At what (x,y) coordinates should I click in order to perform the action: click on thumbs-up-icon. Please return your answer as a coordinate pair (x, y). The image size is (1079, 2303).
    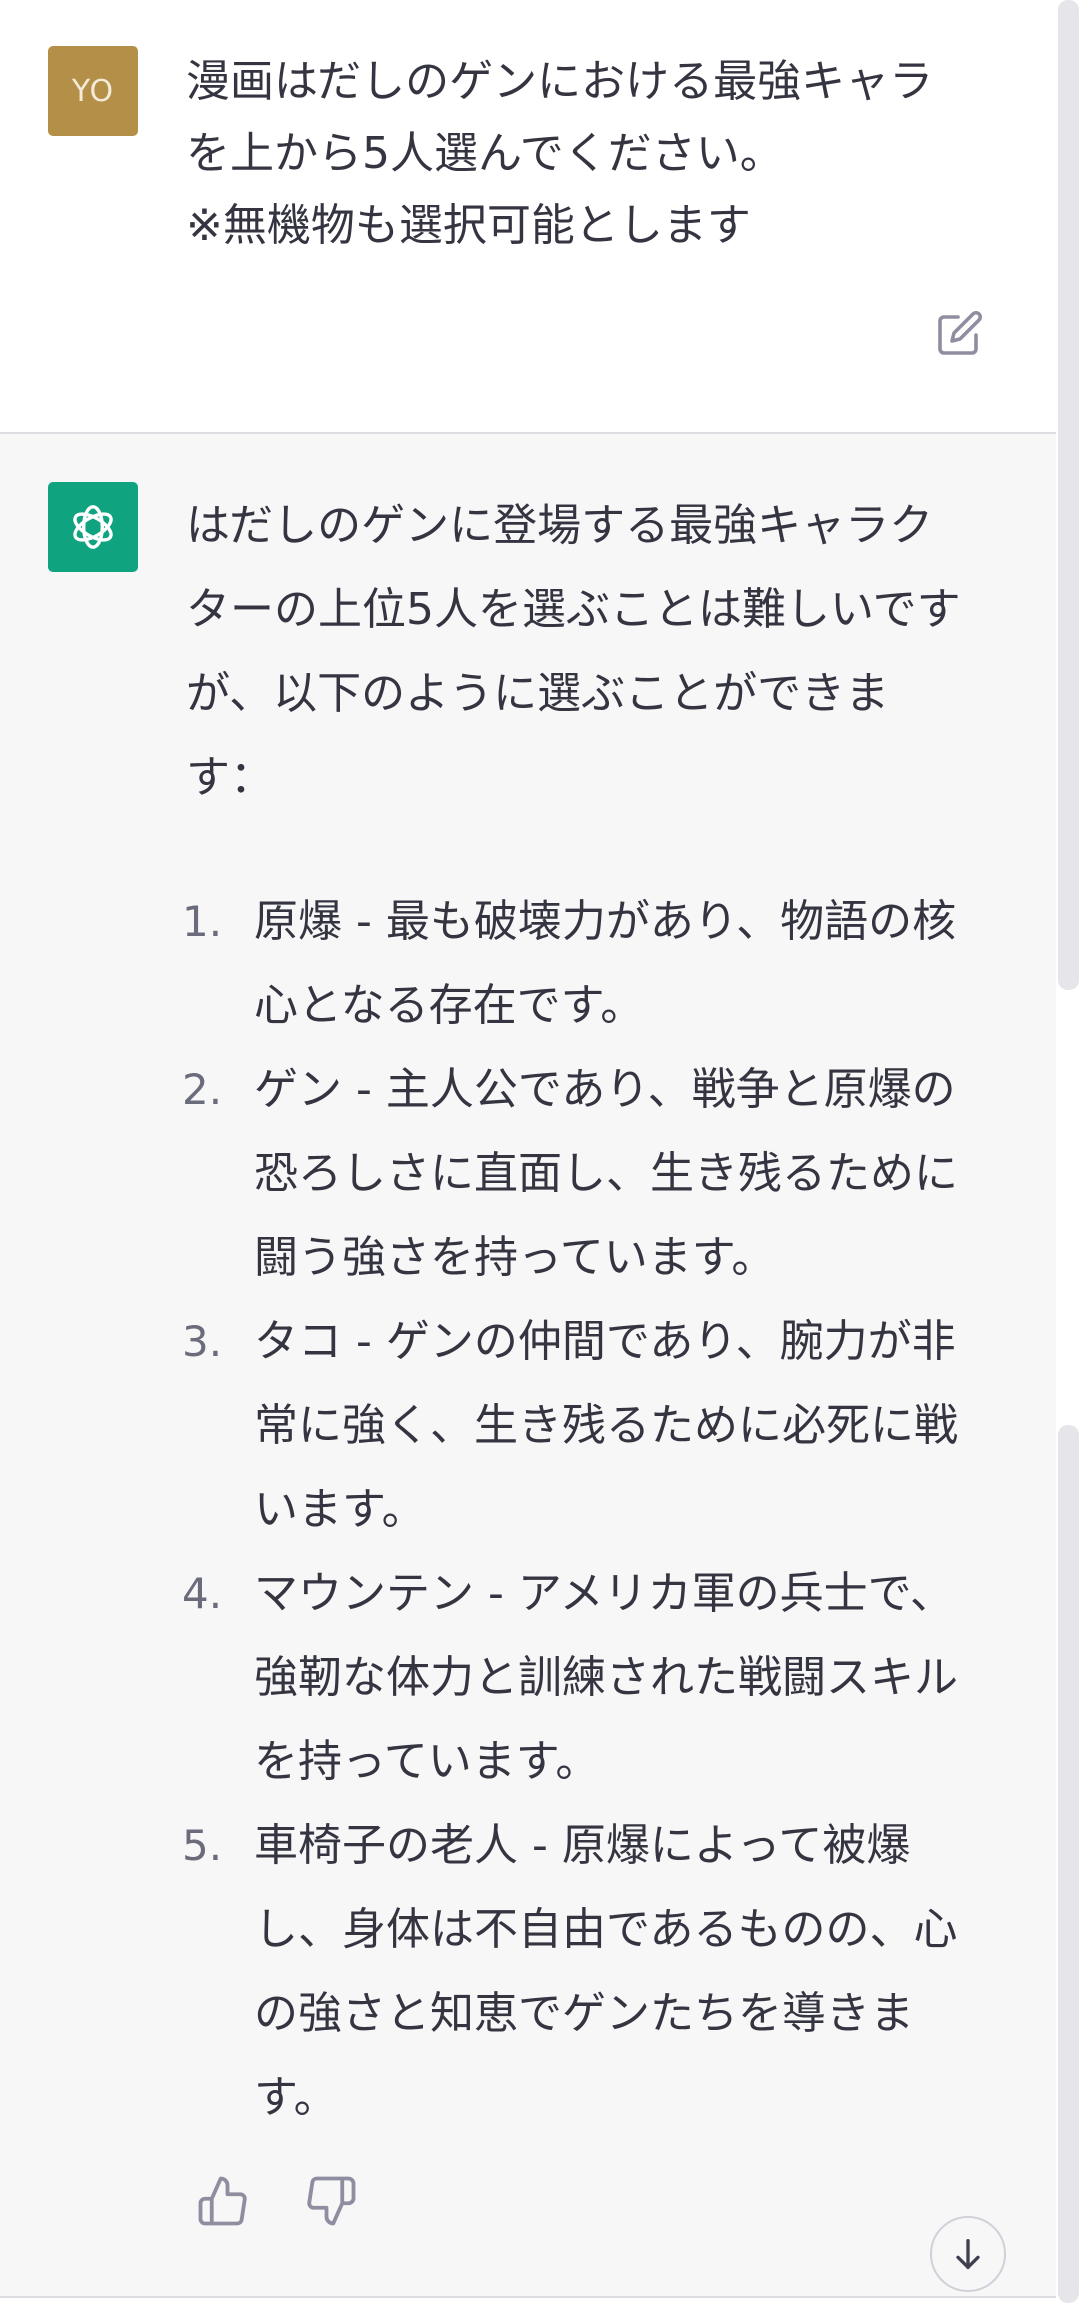
    Looking at the image, I should click on (222, 2201).